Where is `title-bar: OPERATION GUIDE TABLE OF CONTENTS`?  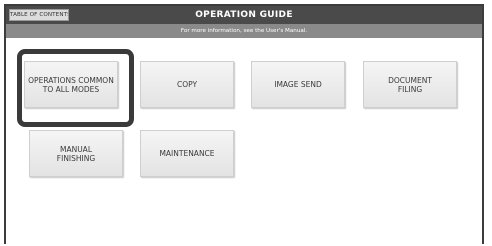 title-bar: OPERATION GUIDE TABLE OF CONTENTS is located at coordinates (244, 15).